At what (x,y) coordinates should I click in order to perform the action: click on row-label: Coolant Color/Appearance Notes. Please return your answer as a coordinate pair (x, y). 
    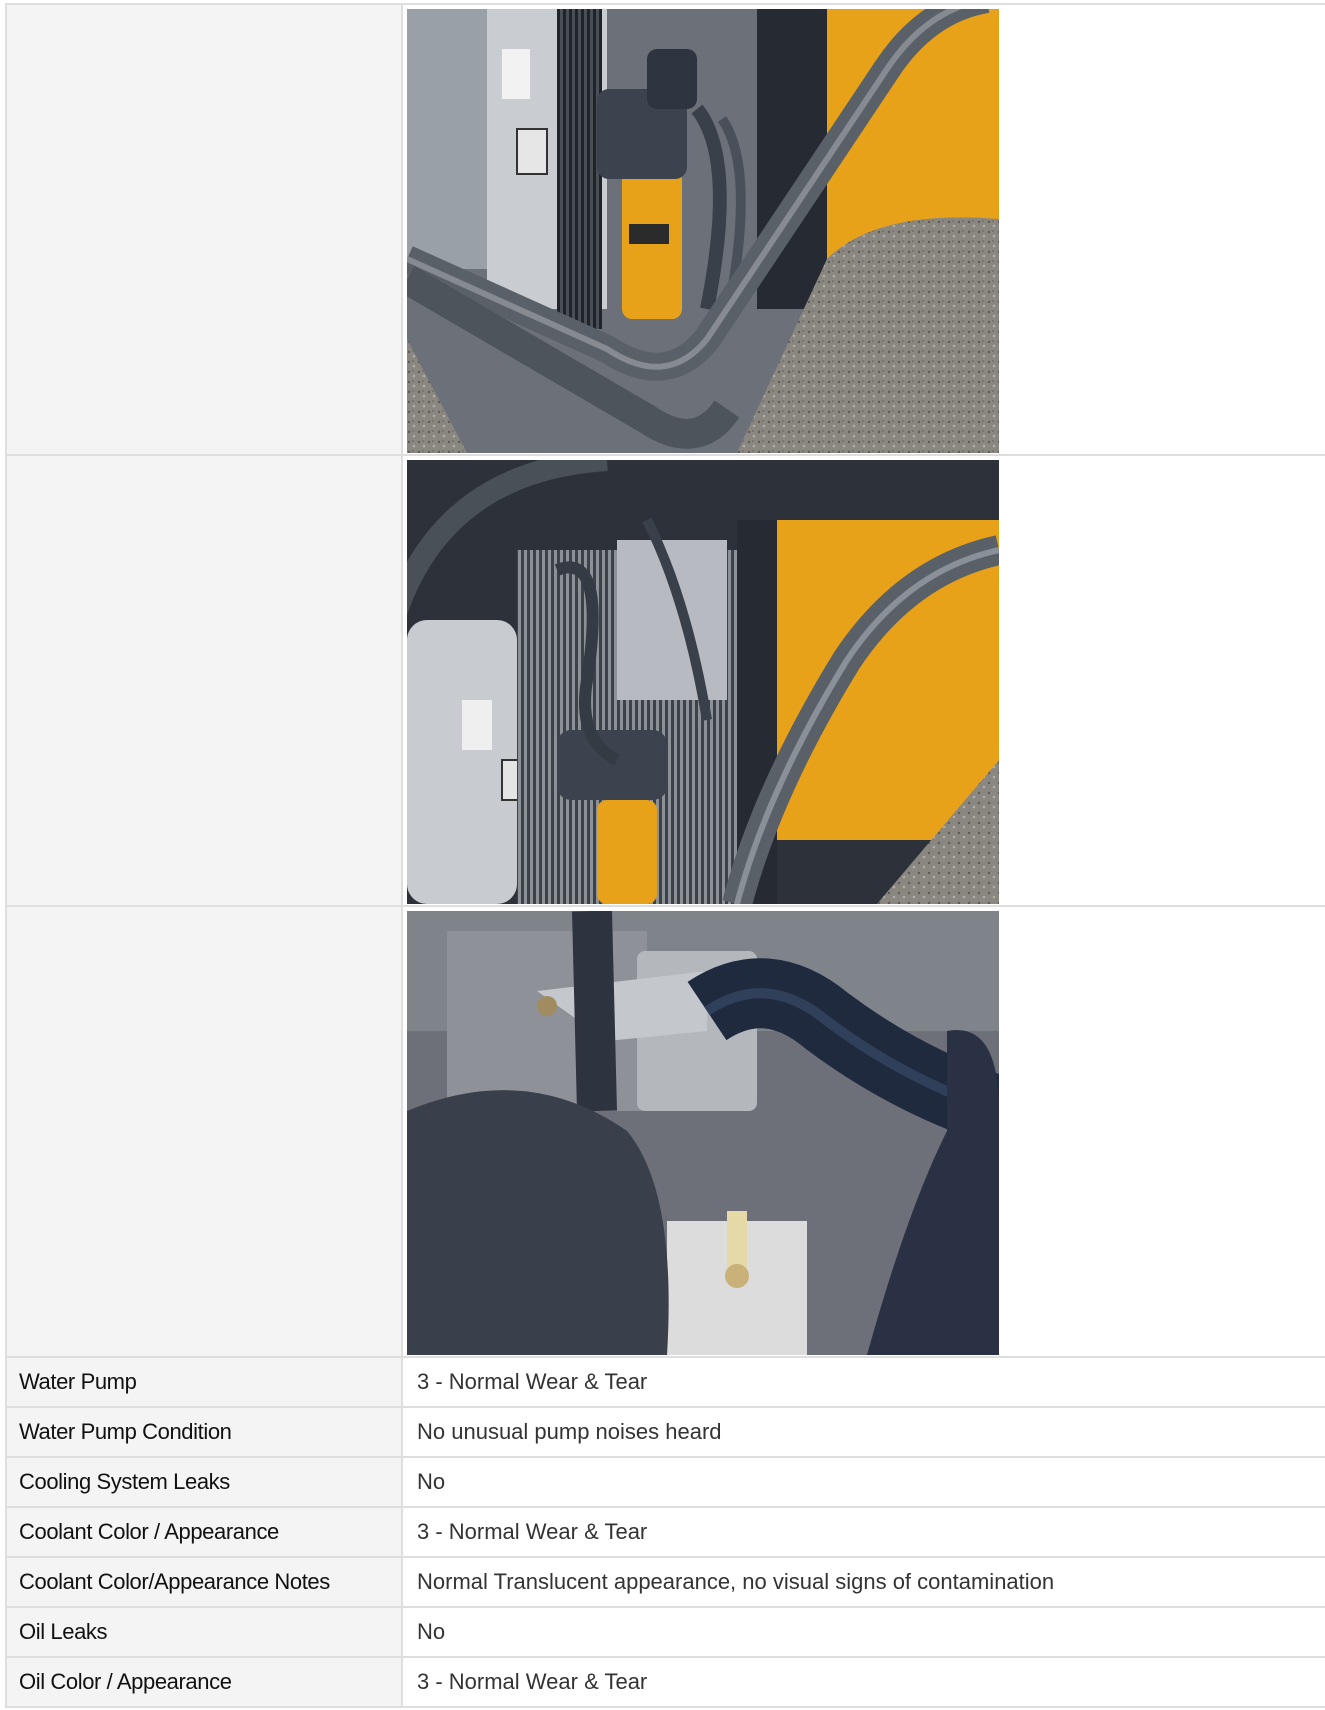
    Looking at the image, I should click on (204, 1582).